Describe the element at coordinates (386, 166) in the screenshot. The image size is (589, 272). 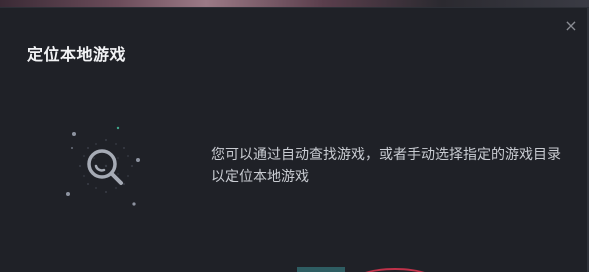
I see `dialog-description: 您可以通过自动查找游戏，或者手动选择指定的游戏目录以定位本地游戏` at that location.